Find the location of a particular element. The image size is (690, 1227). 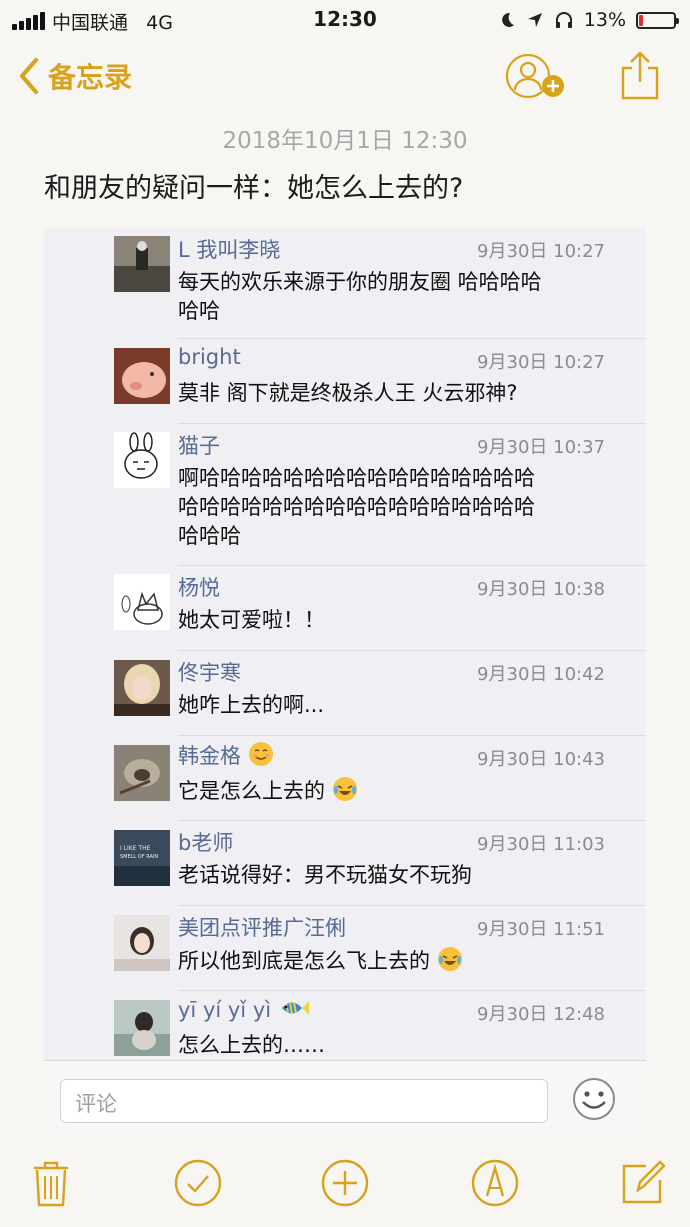

comment-item: bright 9月30日 10:27 莫非 阁下就是终极杀人王 火云邪神? is located at coordinates (345, 381).